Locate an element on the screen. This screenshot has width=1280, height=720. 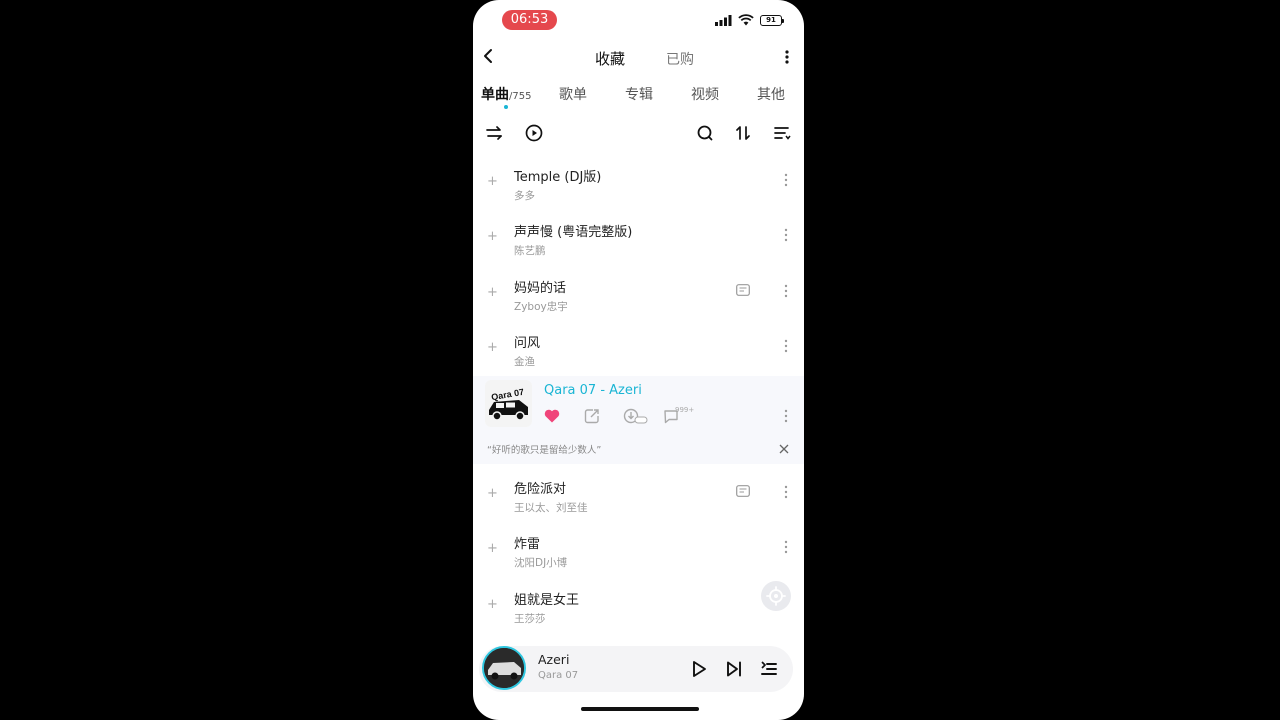
tab-purchased: 已购 is located at coordinates (680, 59).